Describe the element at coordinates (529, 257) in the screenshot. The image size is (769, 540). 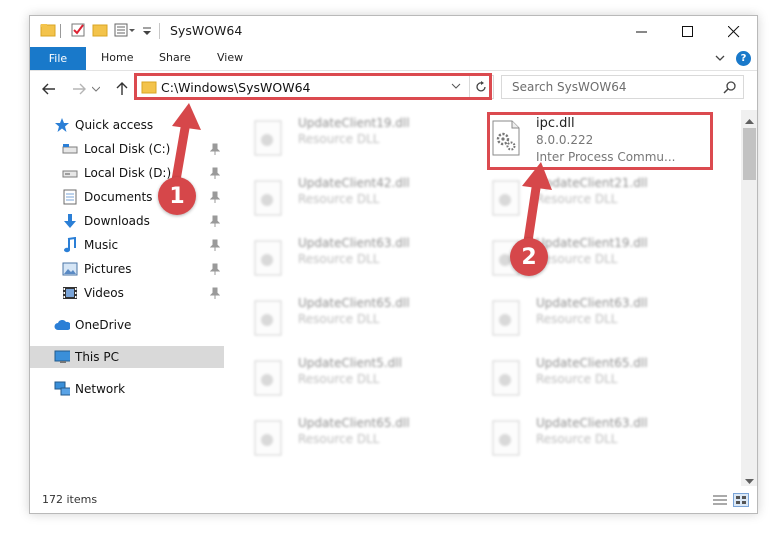
I see `step-2-badge: 2` at that location.